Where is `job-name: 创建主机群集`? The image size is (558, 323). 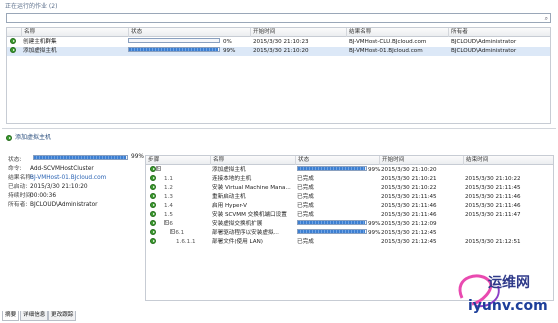
job-name: 创建主机群集 is located at coordinates (40, 42).